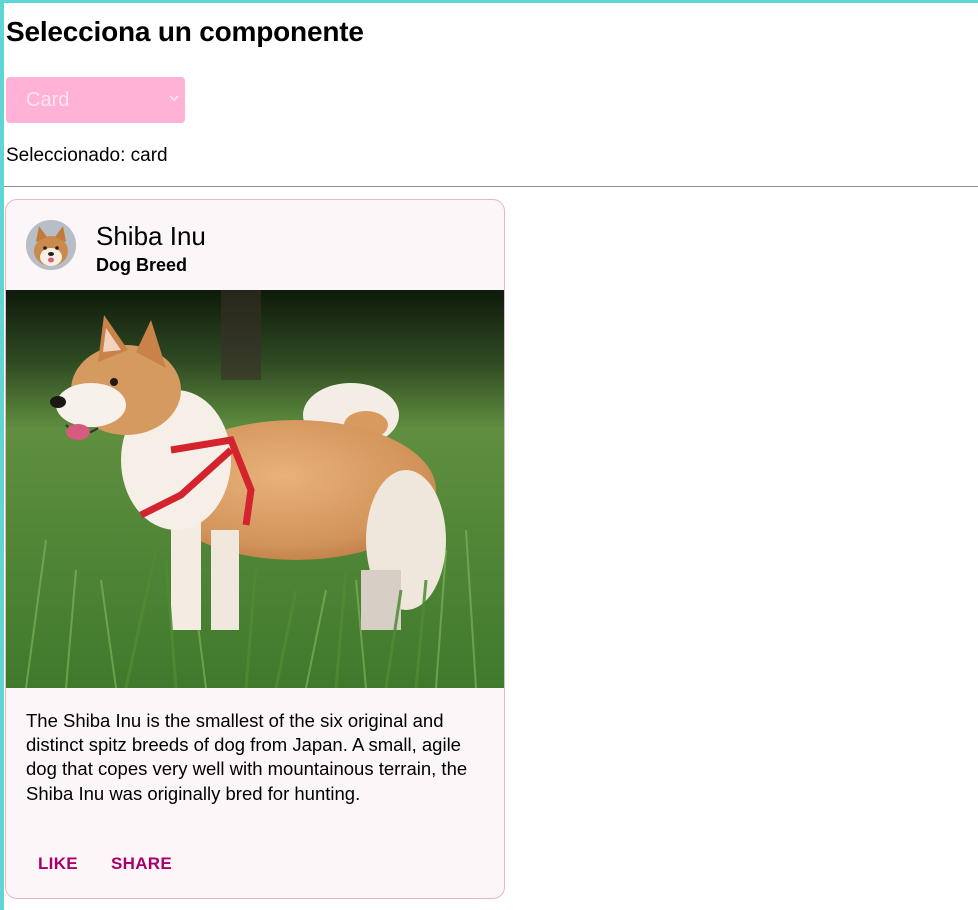  Describe the element at coordinates (142, 265) in the screenshot. I see `card-subtitle: Dog Breed` at that location.